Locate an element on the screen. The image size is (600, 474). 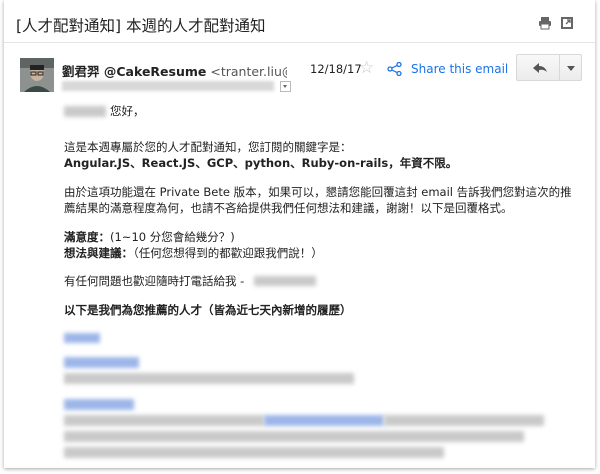
sender-name: 劉君羿 @CakeResume is located at coordinates (134, 71).